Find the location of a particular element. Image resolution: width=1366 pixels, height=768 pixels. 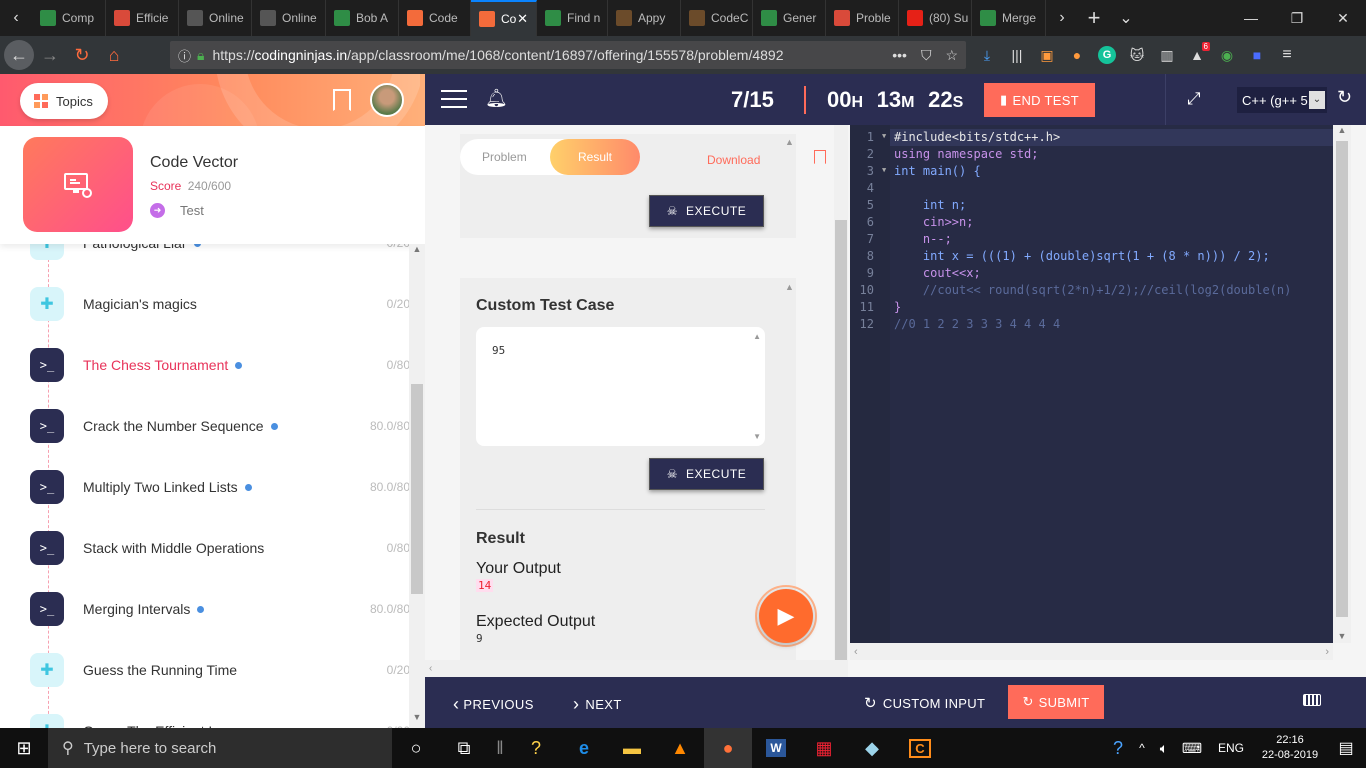

input-scroll-down-icon: ▼ is located at coordinates (757, 436).